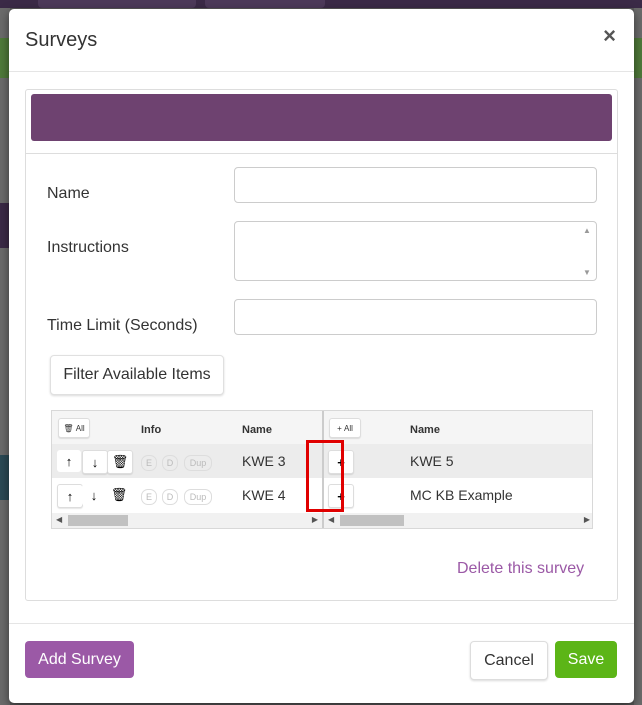 The height and width of the screenshot is (705, 642). I want to click on modal-header: Surveys ×, so click(321, 40).